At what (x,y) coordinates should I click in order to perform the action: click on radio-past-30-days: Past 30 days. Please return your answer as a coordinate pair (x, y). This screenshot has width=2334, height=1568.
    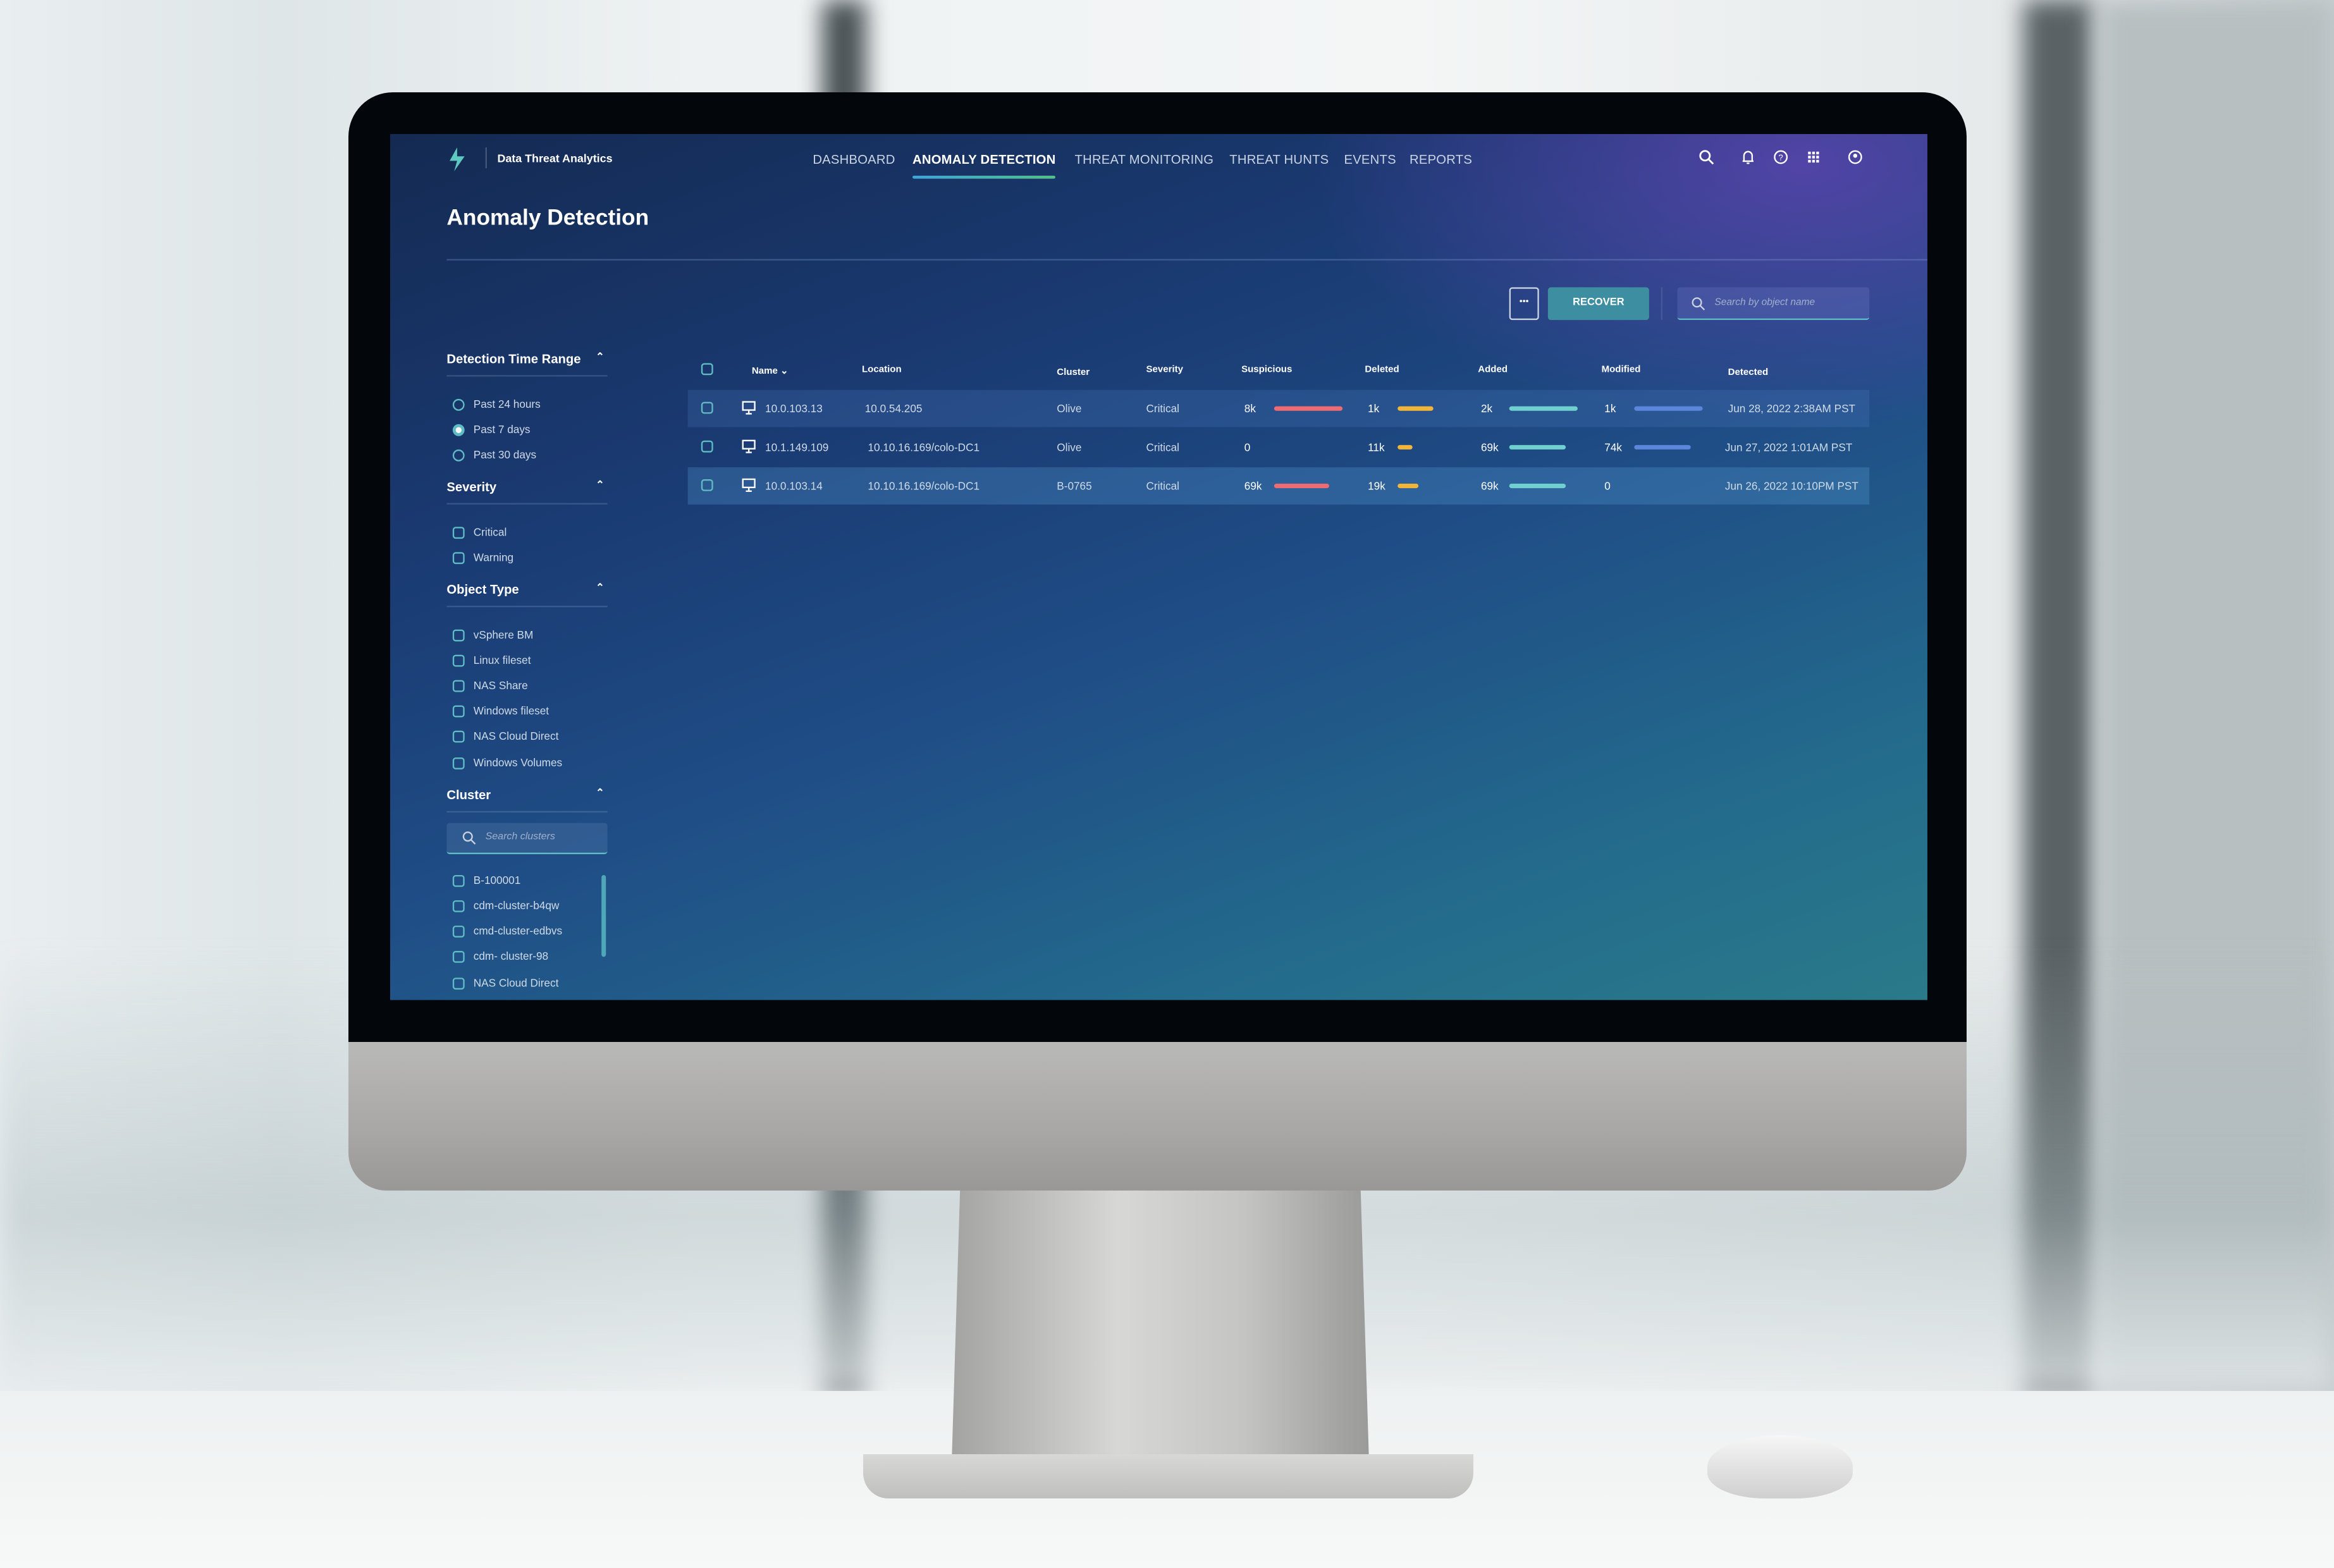
    Looking at the image, I should click on (494, 455).